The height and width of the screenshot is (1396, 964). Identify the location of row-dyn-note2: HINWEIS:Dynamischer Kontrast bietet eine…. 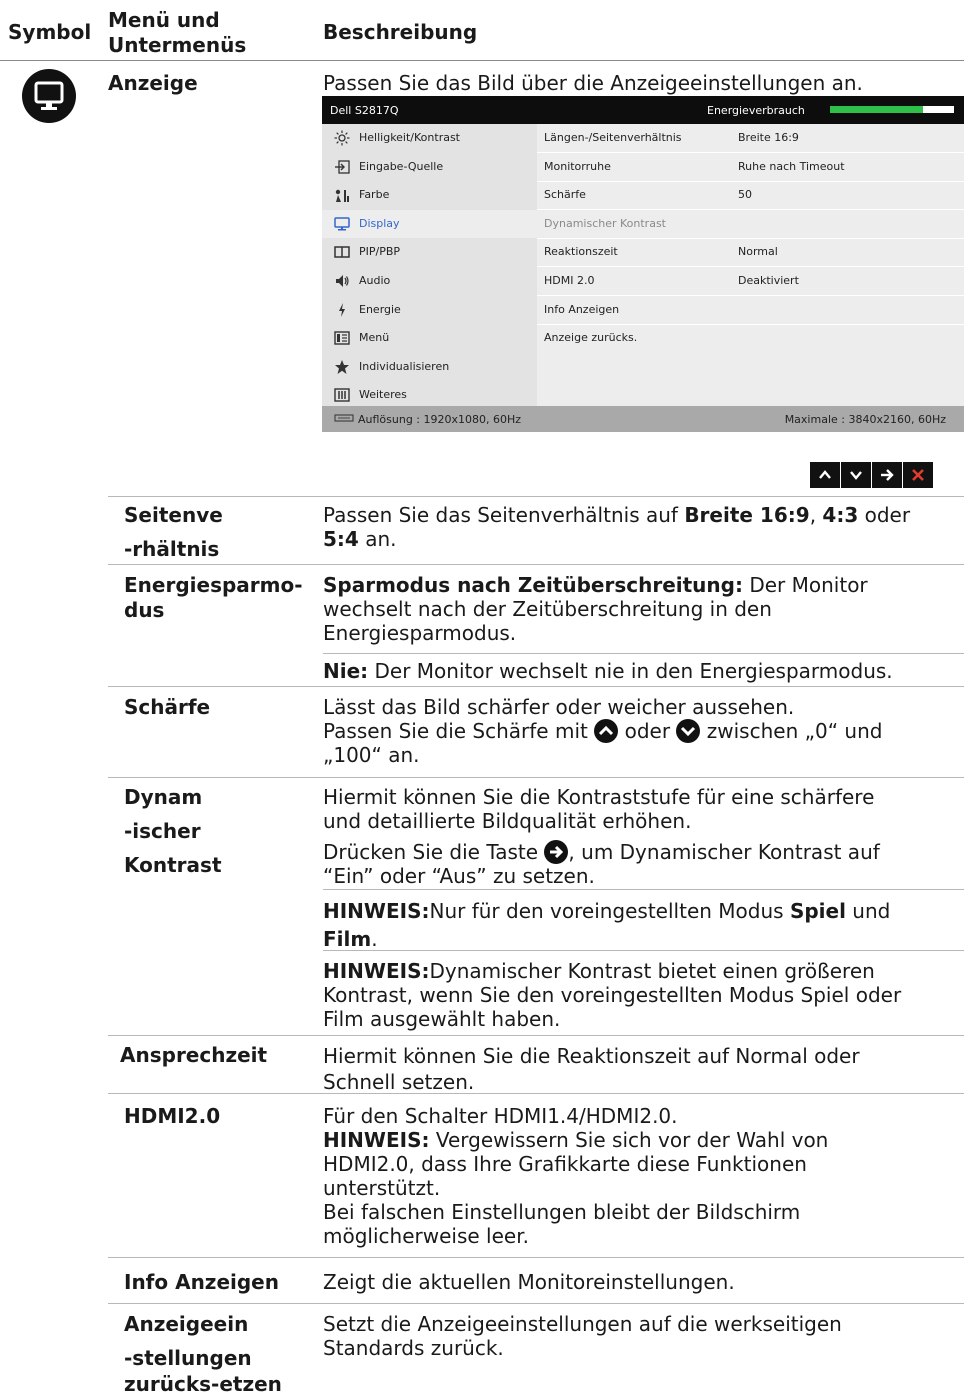
(640, 995).